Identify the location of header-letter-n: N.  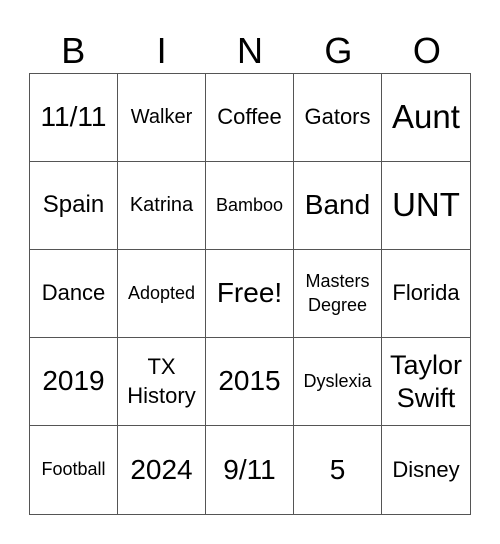
(250, 50).